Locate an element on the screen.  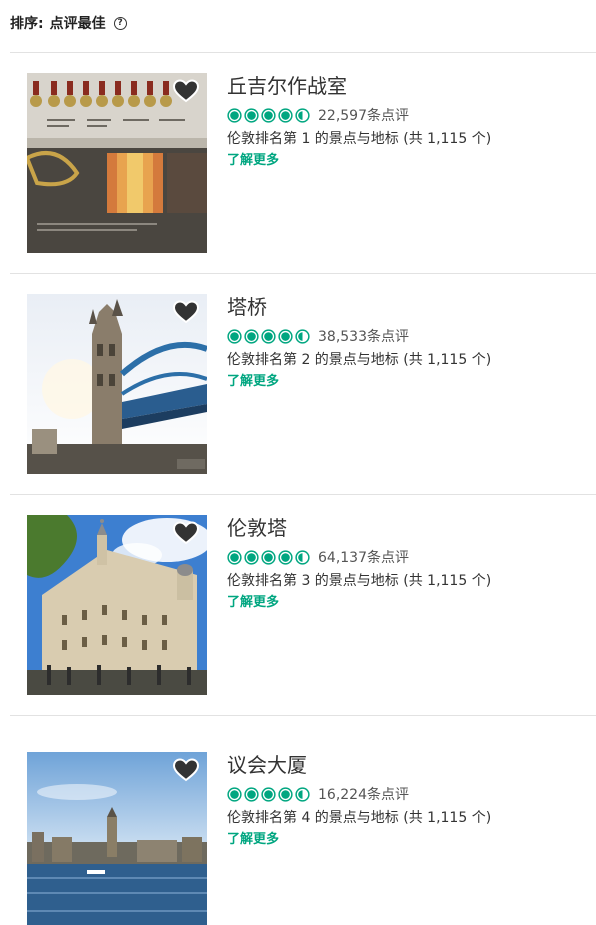
review-count: 38,533条点评 is located at coordinates (363, 336).